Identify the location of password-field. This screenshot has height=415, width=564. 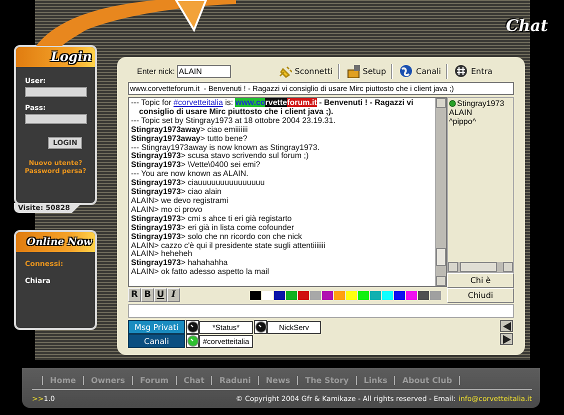
(56, 119).